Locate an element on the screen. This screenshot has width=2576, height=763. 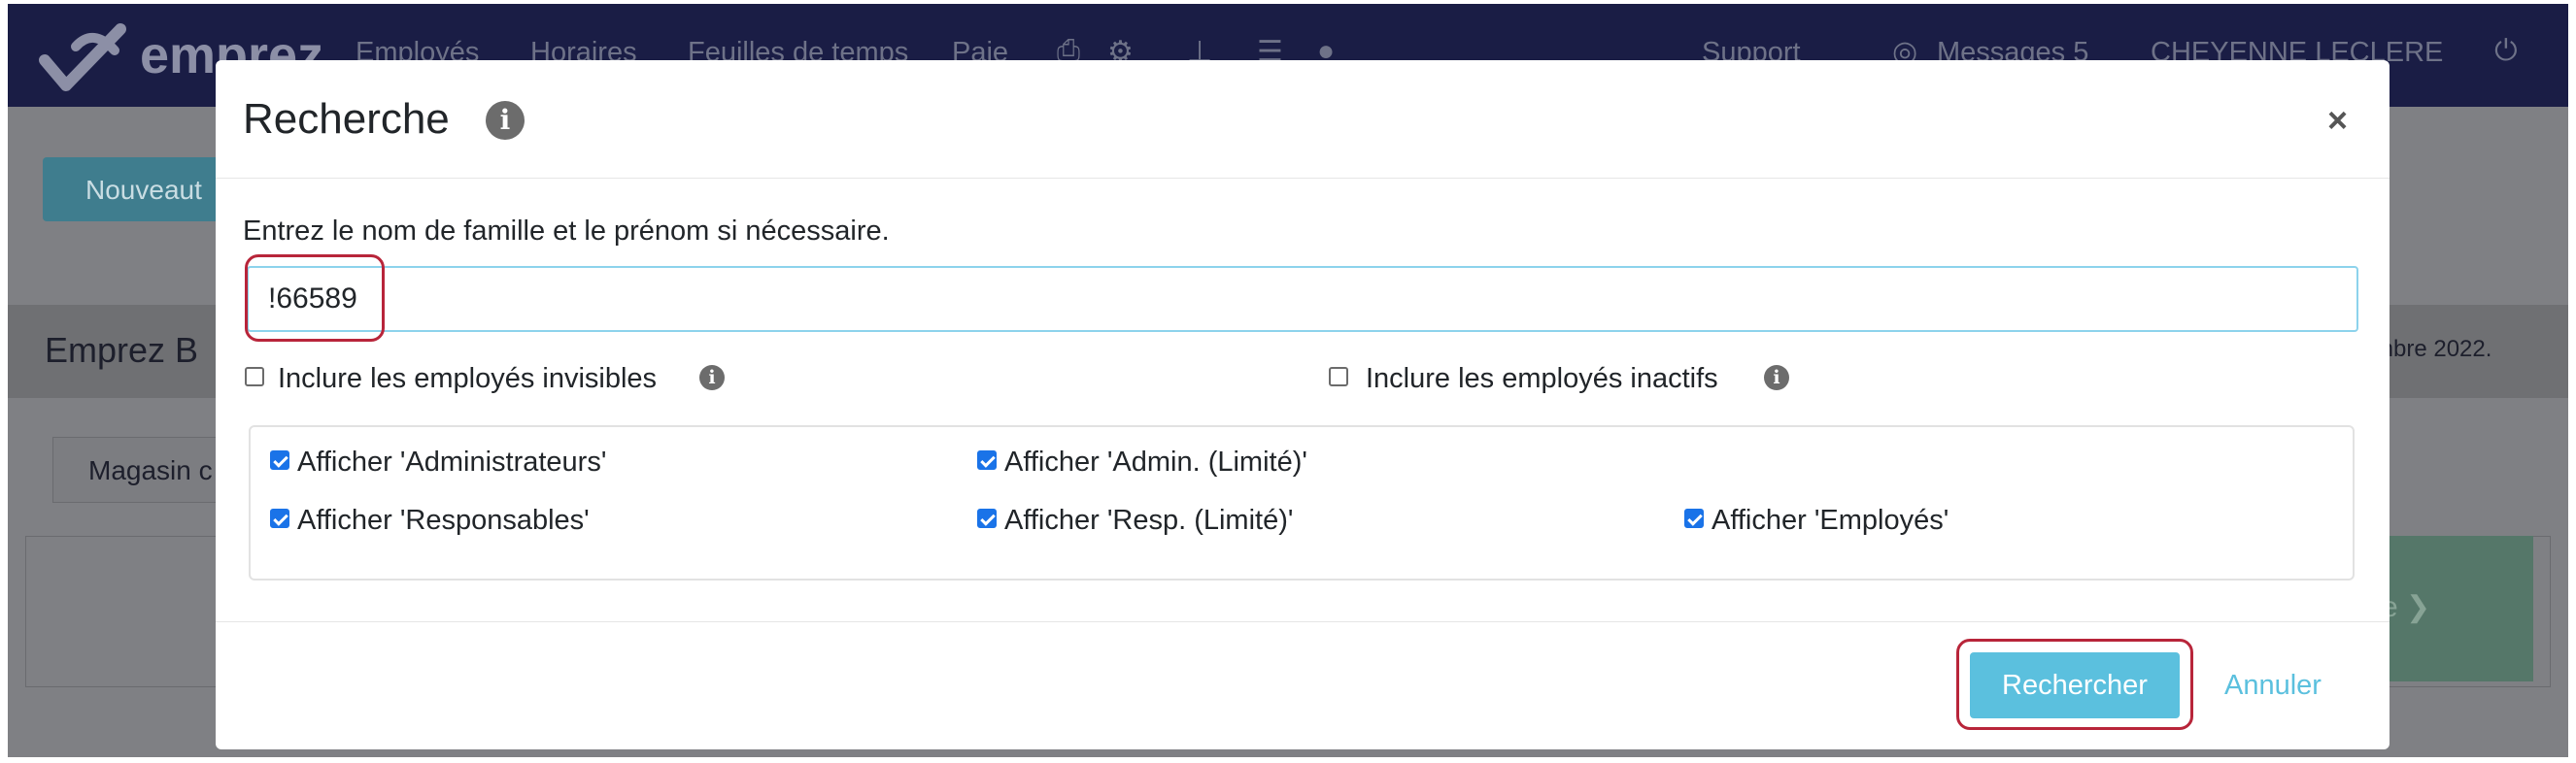
modal-footer-divider is located at coordinates (1303, 622).